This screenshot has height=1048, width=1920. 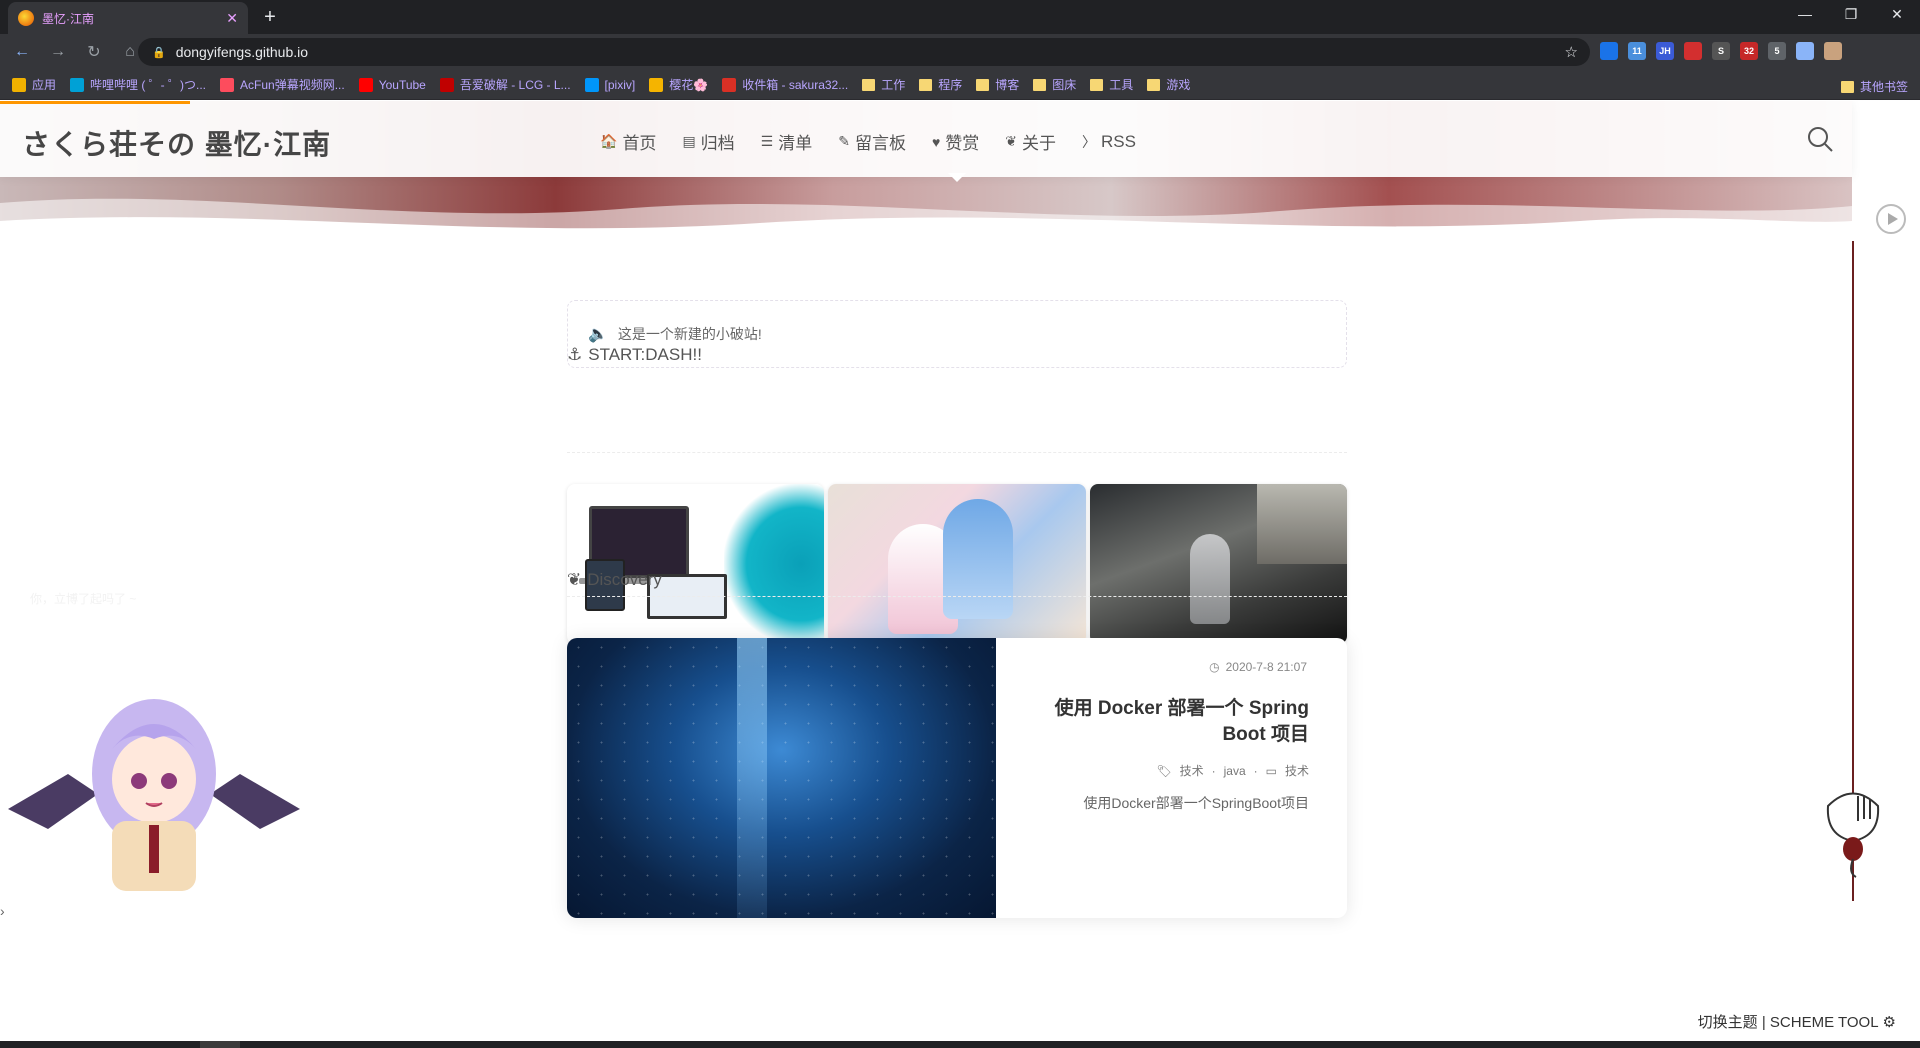 I want to click on bookmark-item: 博客, so click(x=997, y=84).